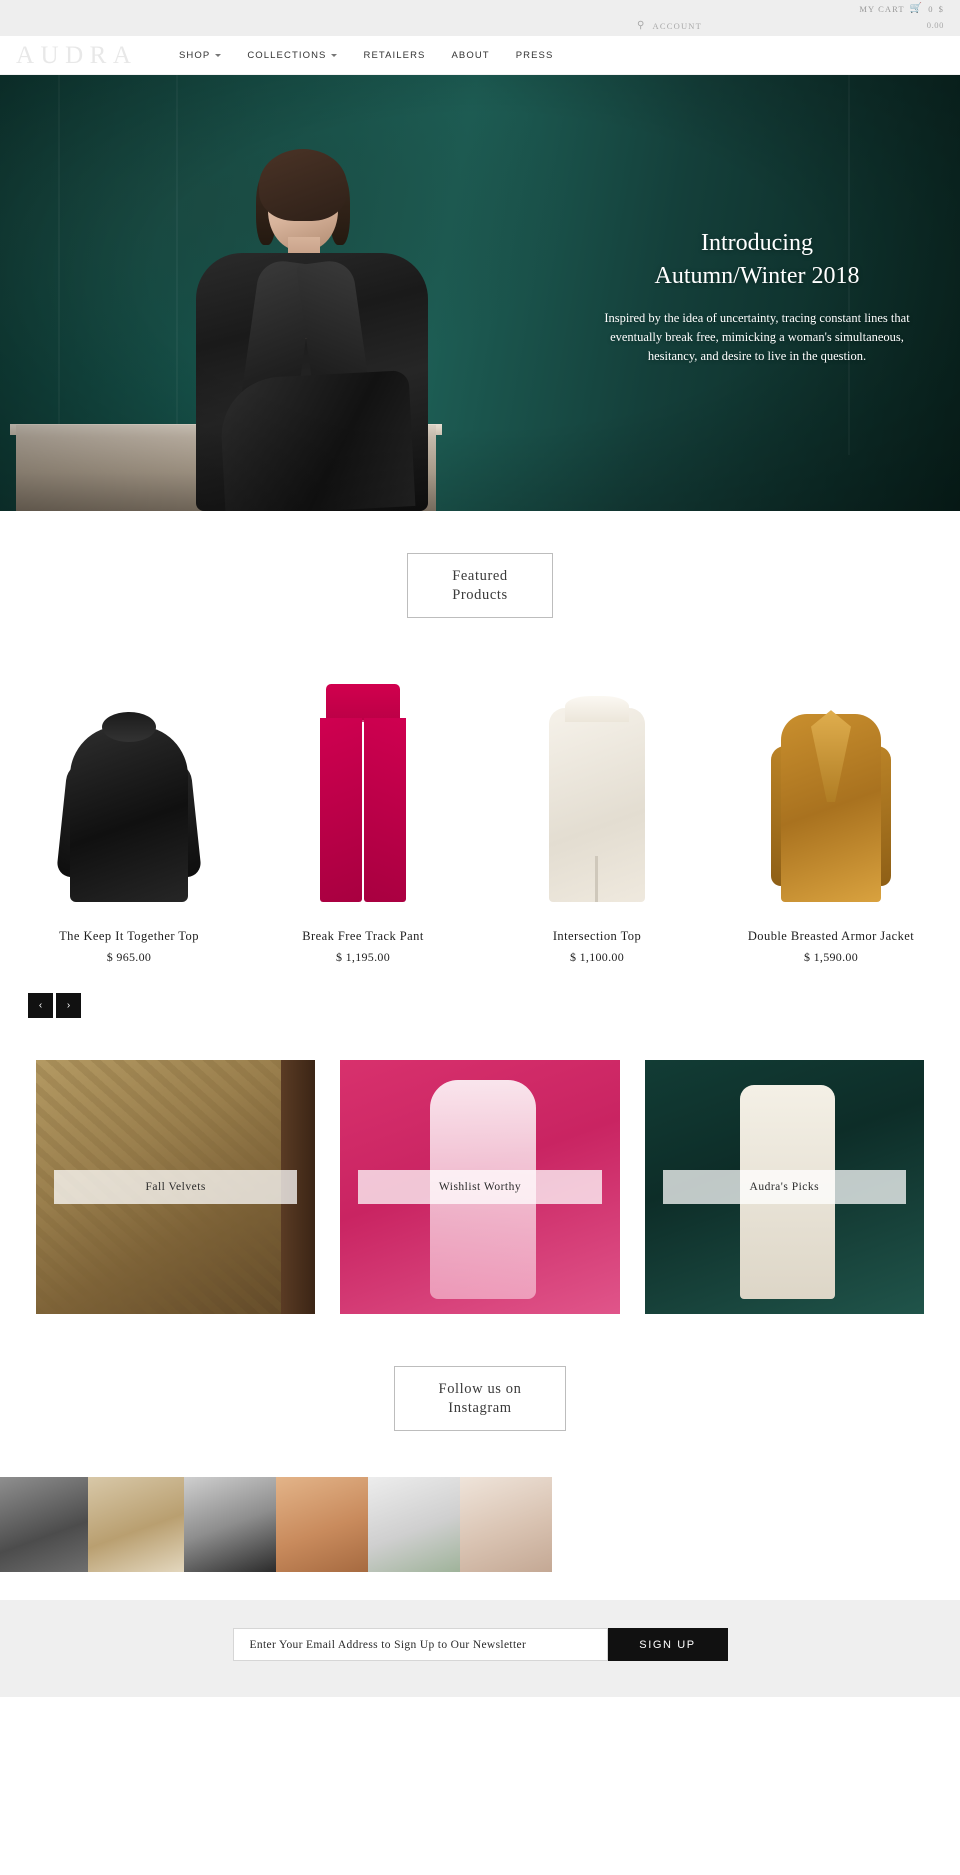 The image size is (960, 1875). Describe the element at coordinates (931, 9) in the screenshot. I see `cart-count: 0` at that location.